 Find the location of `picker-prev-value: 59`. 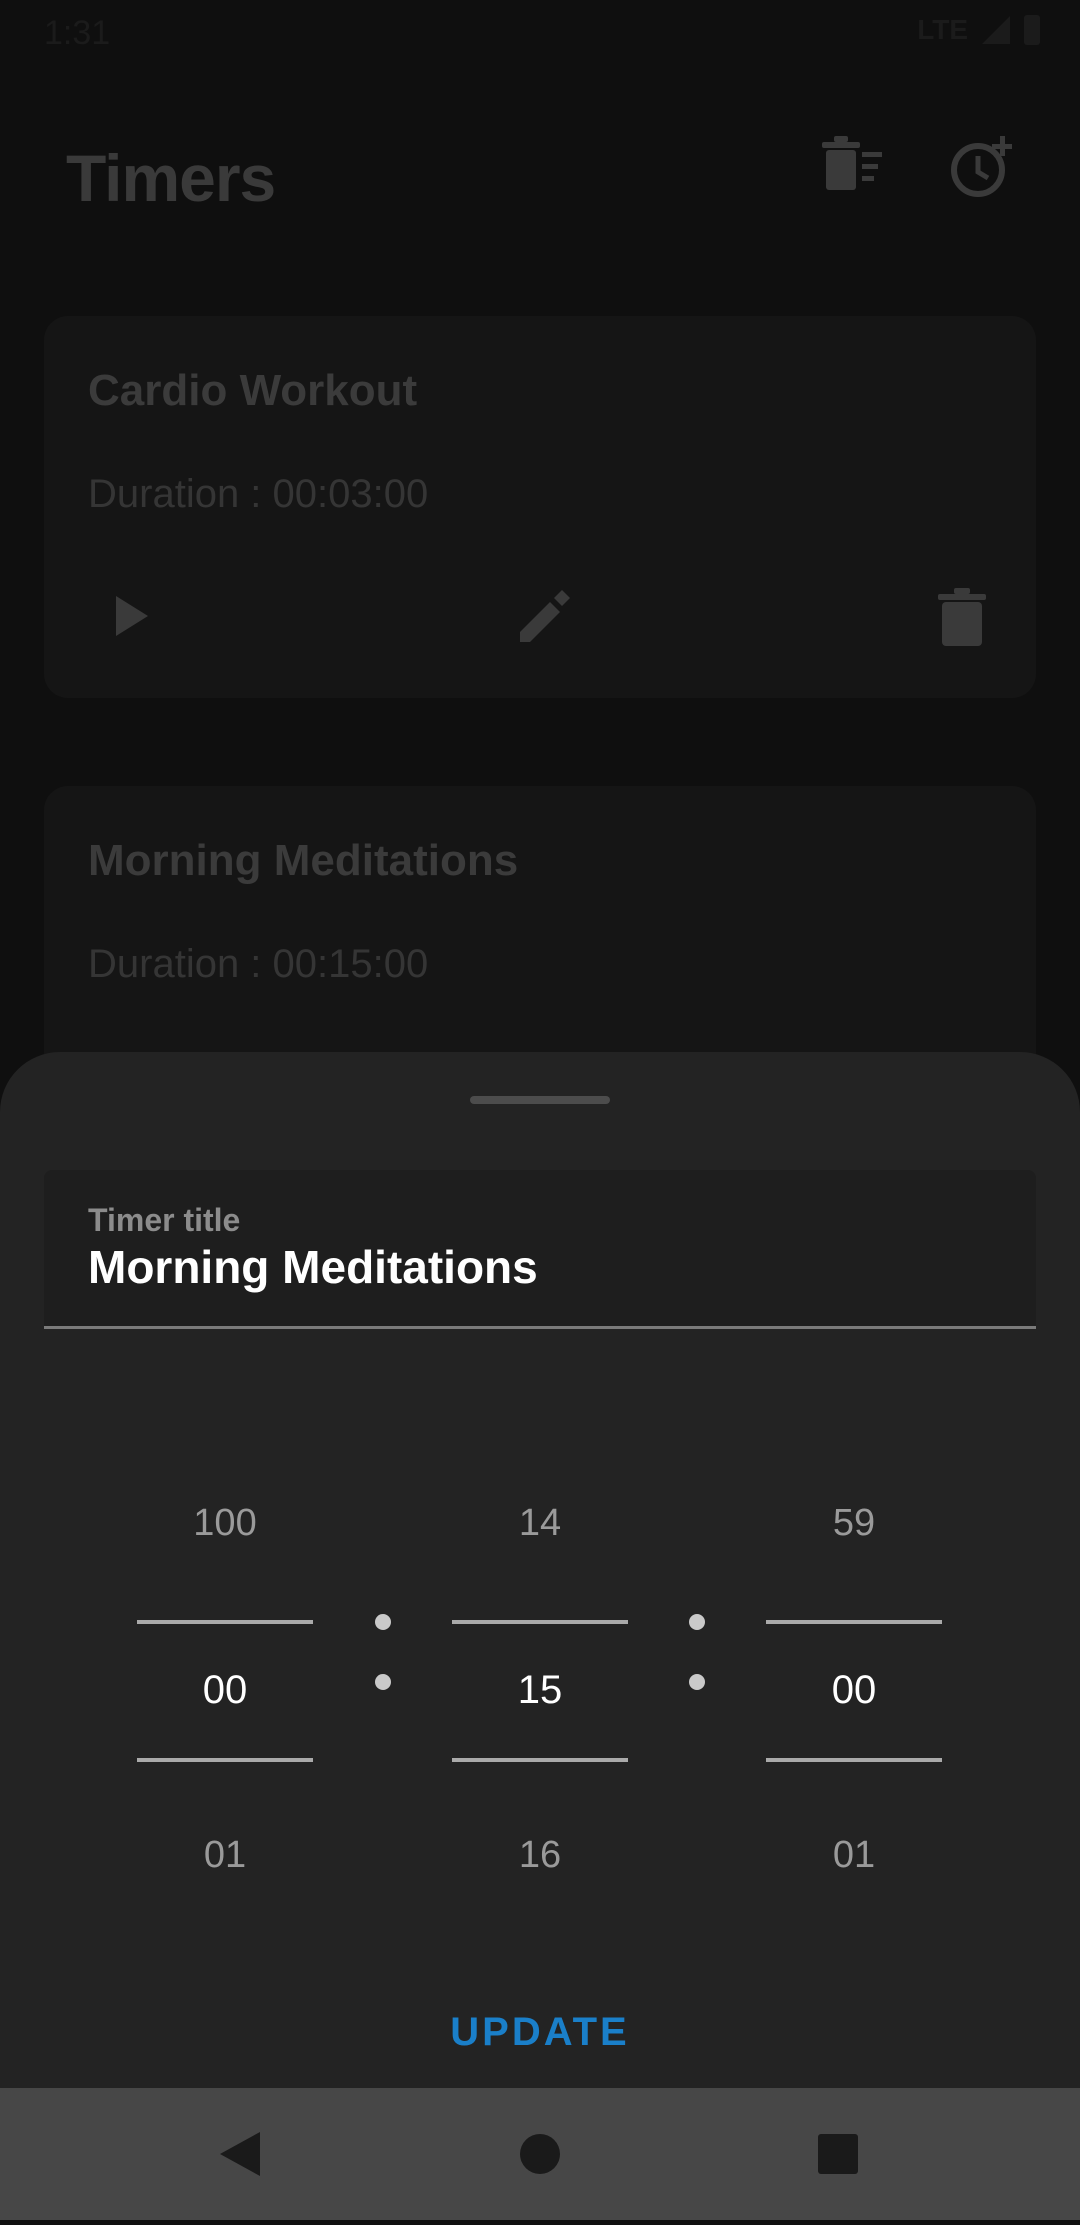

picker-prev-value: 59 is located at coordinates (854, 1523).